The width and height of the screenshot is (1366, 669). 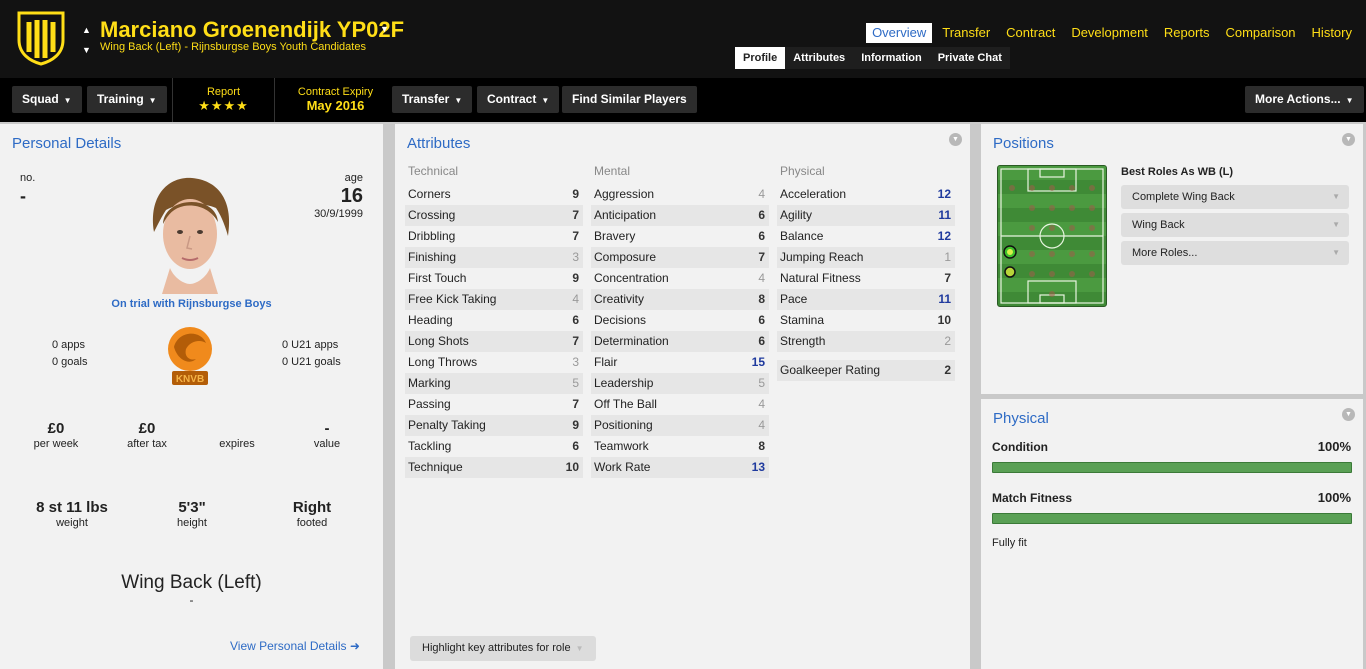 What do you see at coordinates (86, 40) in the screenshot?
I see `player-nav-arrows: ▲ ▼` at bounding box center [86, 40].